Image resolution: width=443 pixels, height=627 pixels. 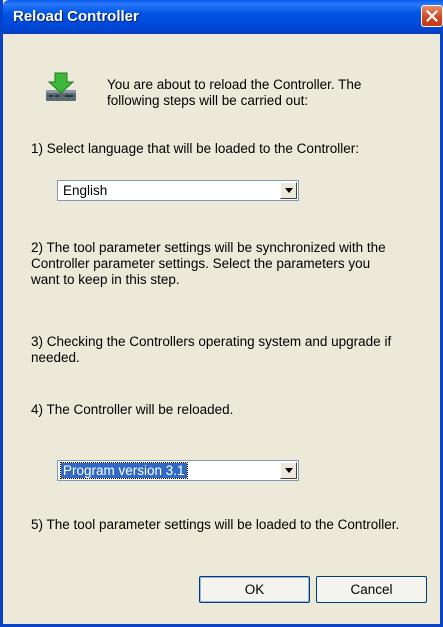 I want to click on close-icon, so click(x=432, y=16).